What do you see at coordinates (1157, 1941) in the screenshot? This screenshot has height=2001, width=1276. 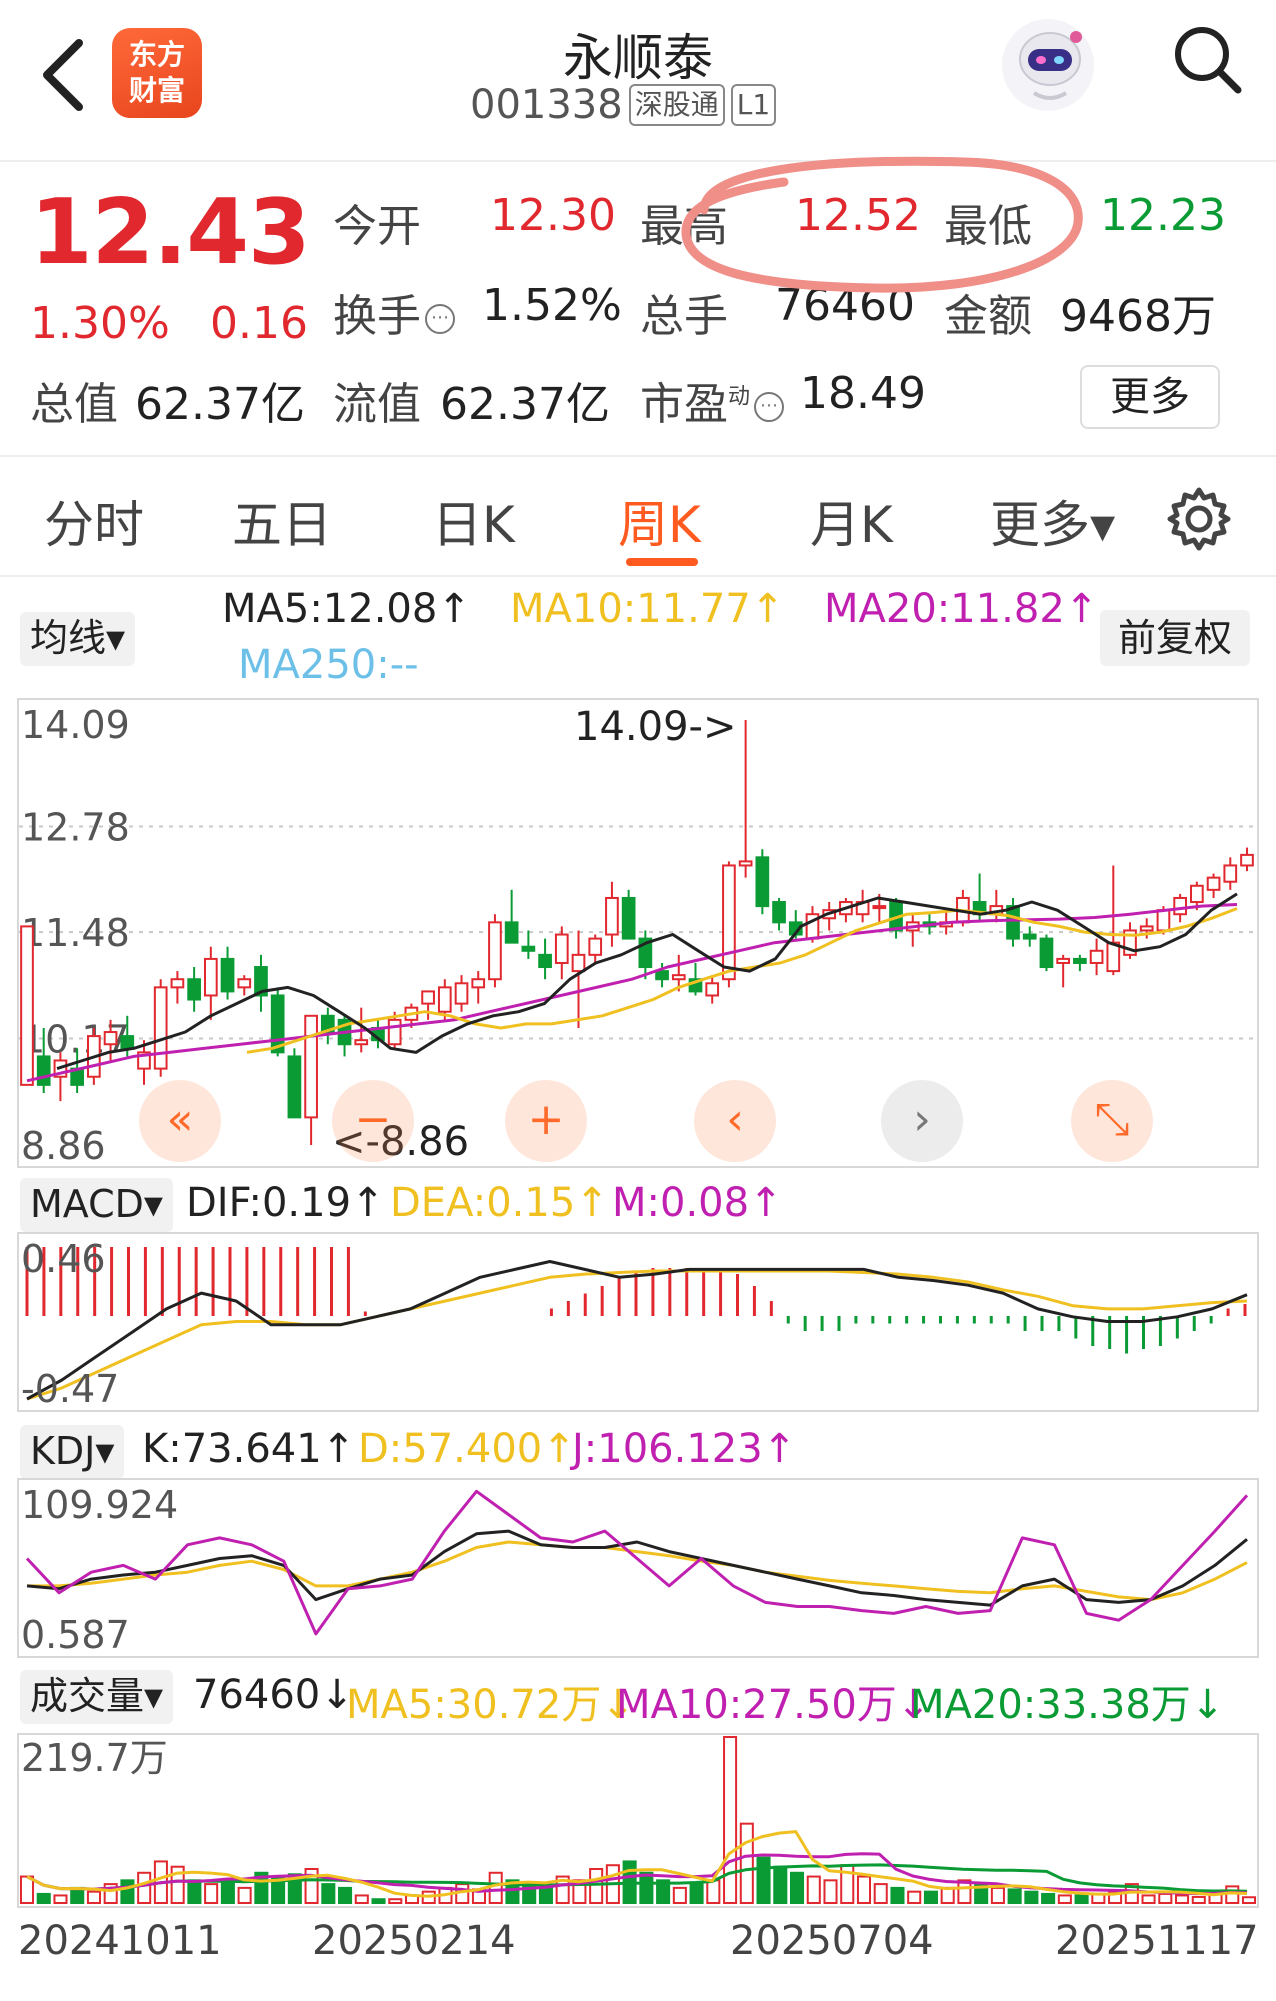 I see `x-date-label: 20251117` at bounding box center [1157, 1941].